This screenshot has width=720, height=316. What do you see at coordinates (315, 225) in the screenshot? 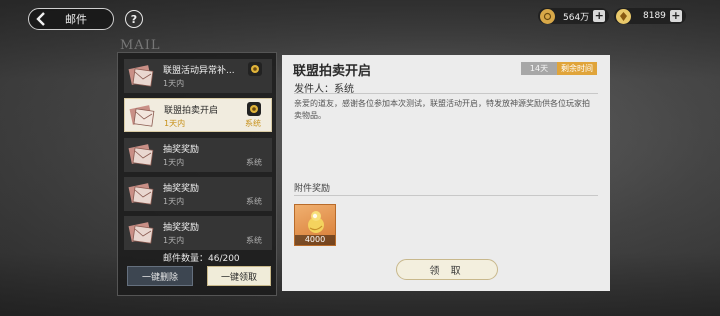
I see `reward-item: 4000` at bounding box center [315, 225].